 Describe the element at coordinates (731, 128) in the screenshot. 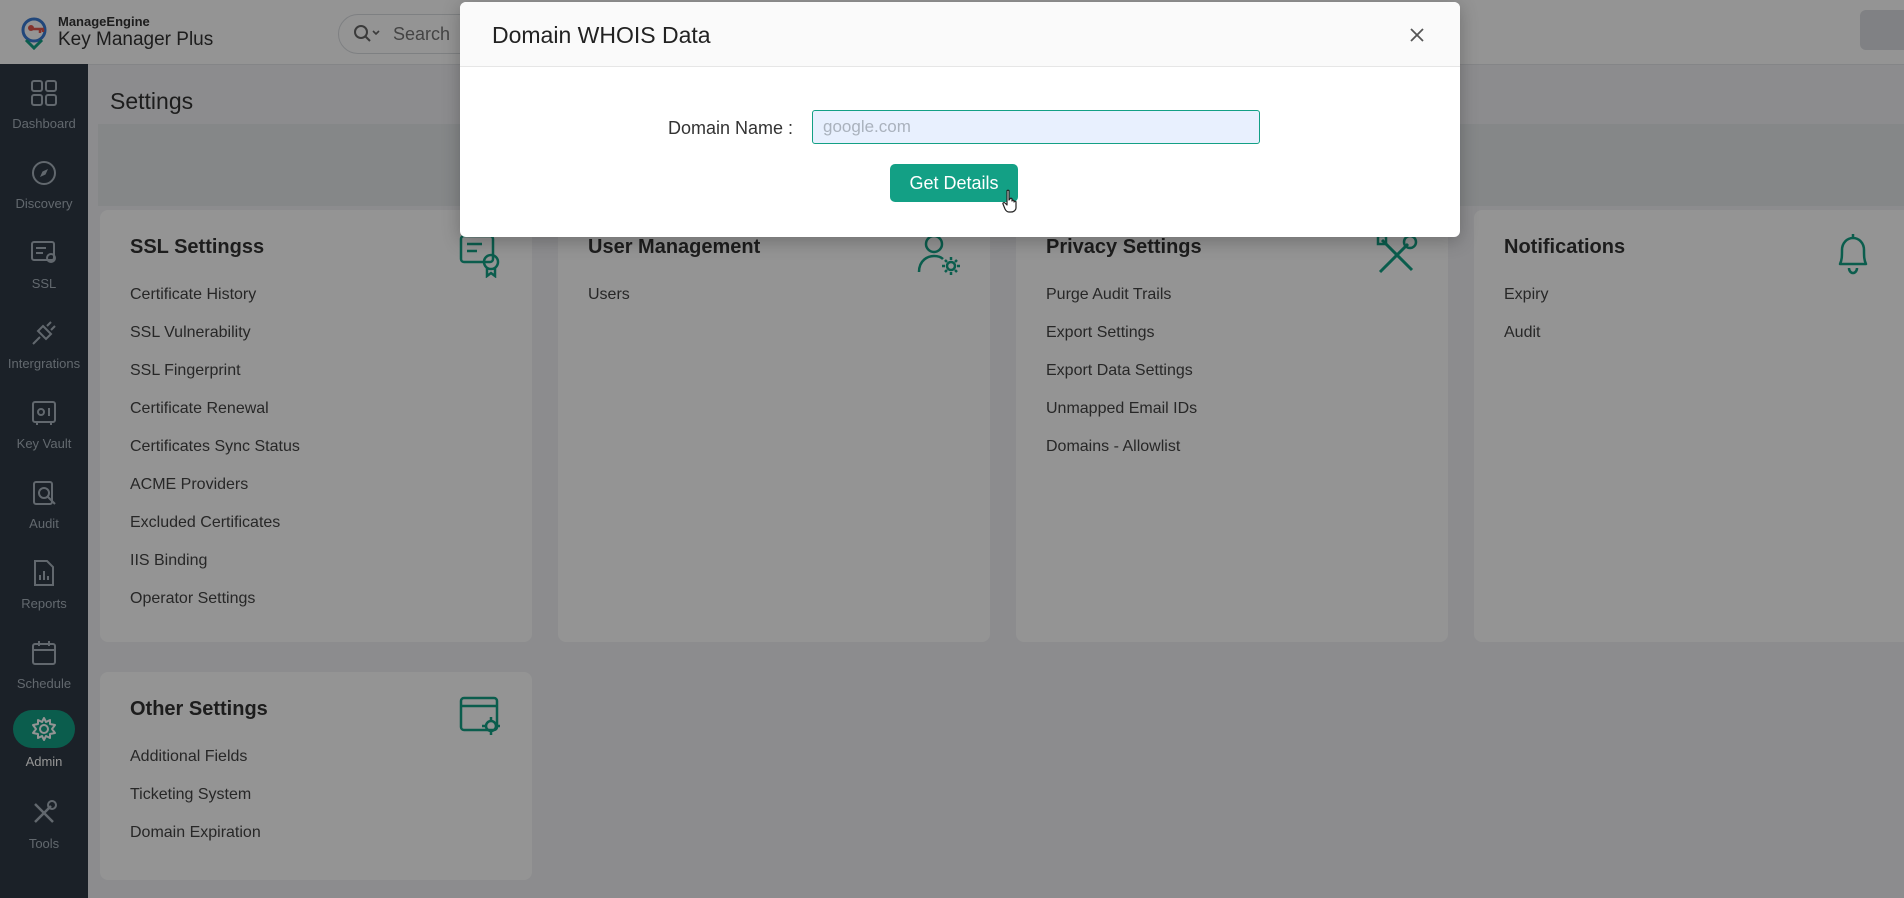

I see `domain-name-label: Domain Name :` at that location.